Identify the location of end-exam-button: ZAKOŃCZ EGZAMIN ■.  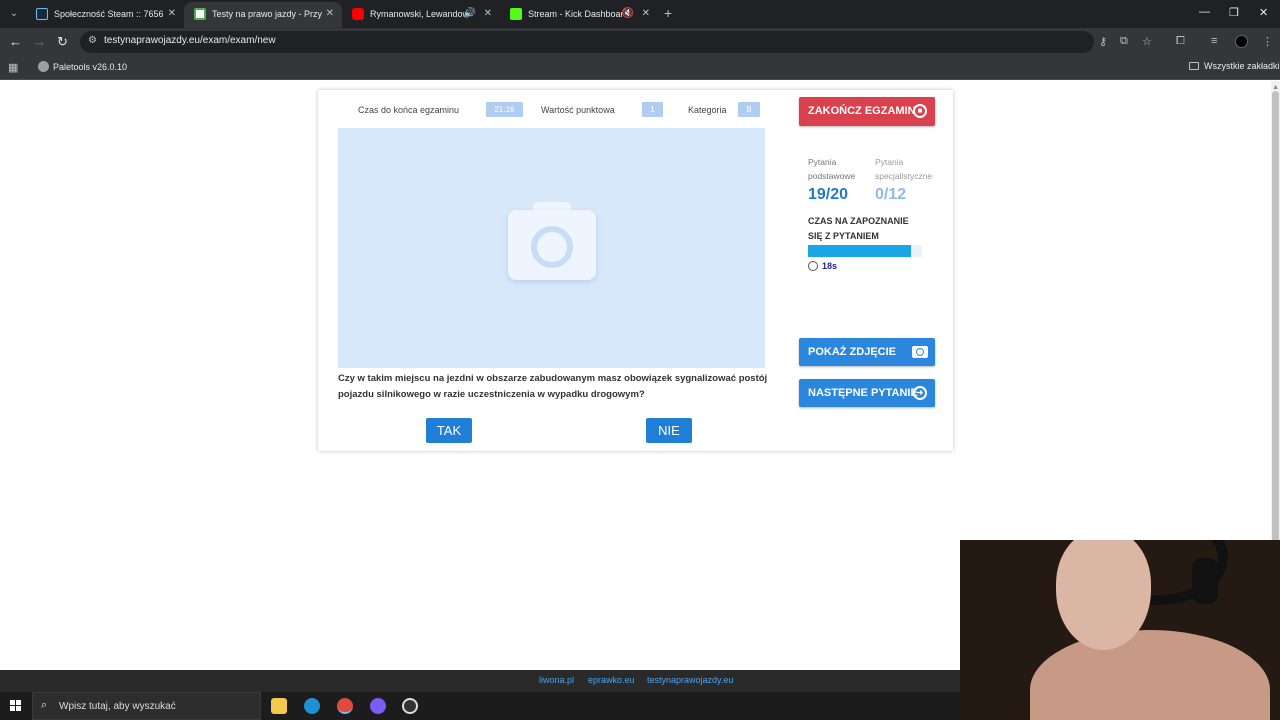
(867, 111).